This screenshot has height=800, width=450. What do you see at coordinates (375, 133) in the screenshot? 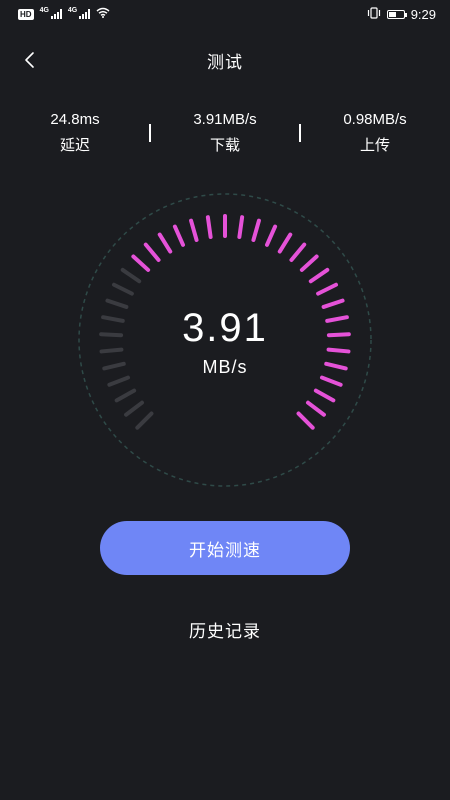
I see `upload-stat: 0.98MB/s 上传` at bounding box center [375, 133].